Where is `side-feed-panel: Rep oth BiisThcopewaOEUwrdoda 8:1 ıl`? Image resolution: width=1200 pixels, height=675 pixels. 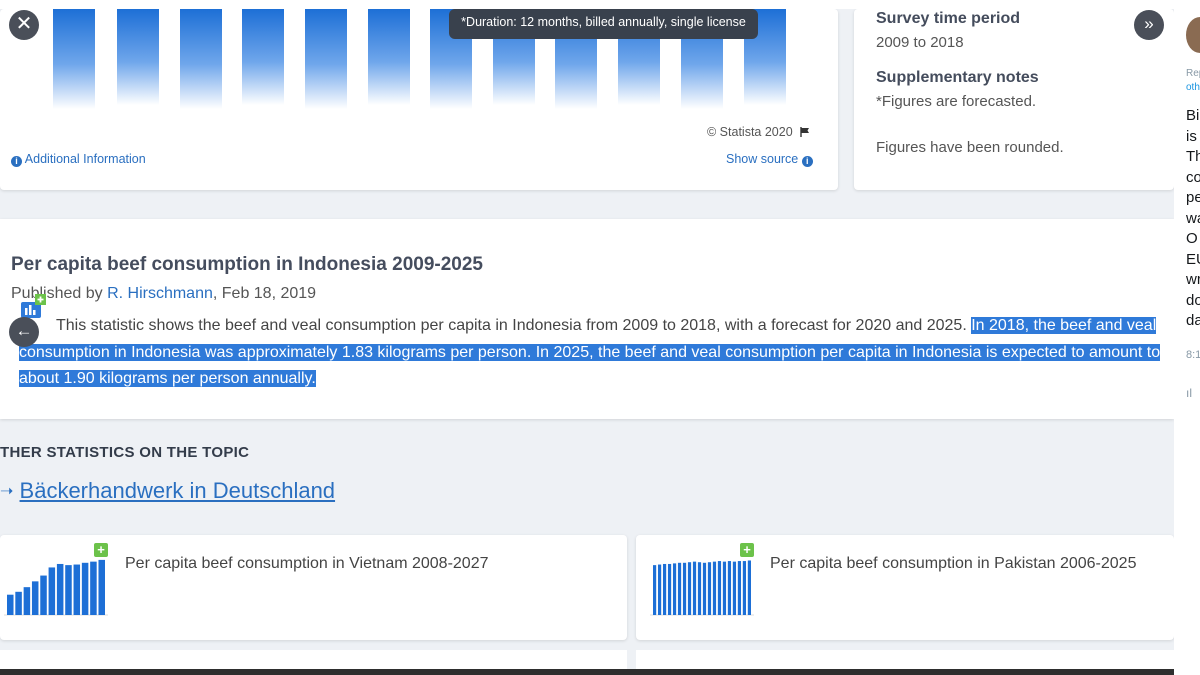
side-feed-panel: Rep oth BiisThcopewaOEUwrdoda 8:1 ıl is located at coordinates (1187, 337).